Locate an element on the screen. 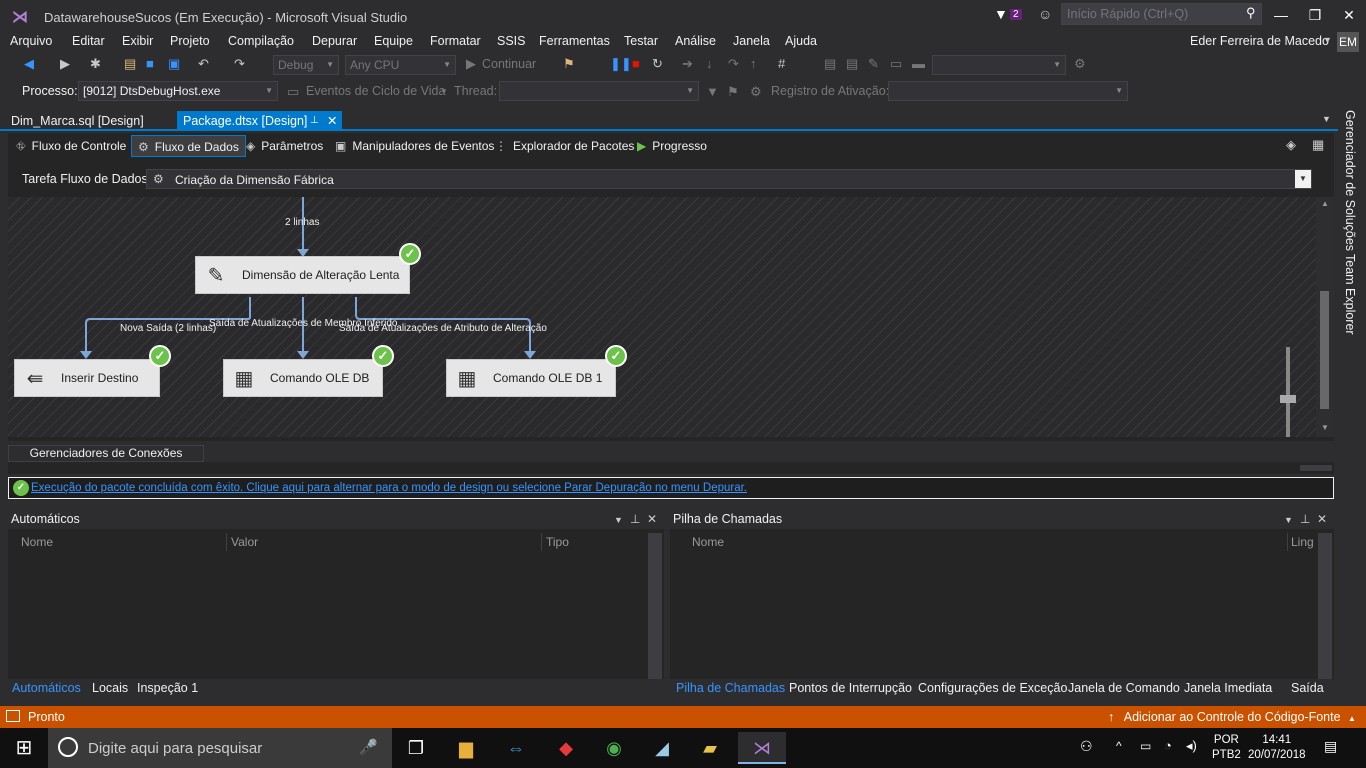 This screenshot has height=768, width=1366. quick-launch-input is located at coordinates (1147, 14).